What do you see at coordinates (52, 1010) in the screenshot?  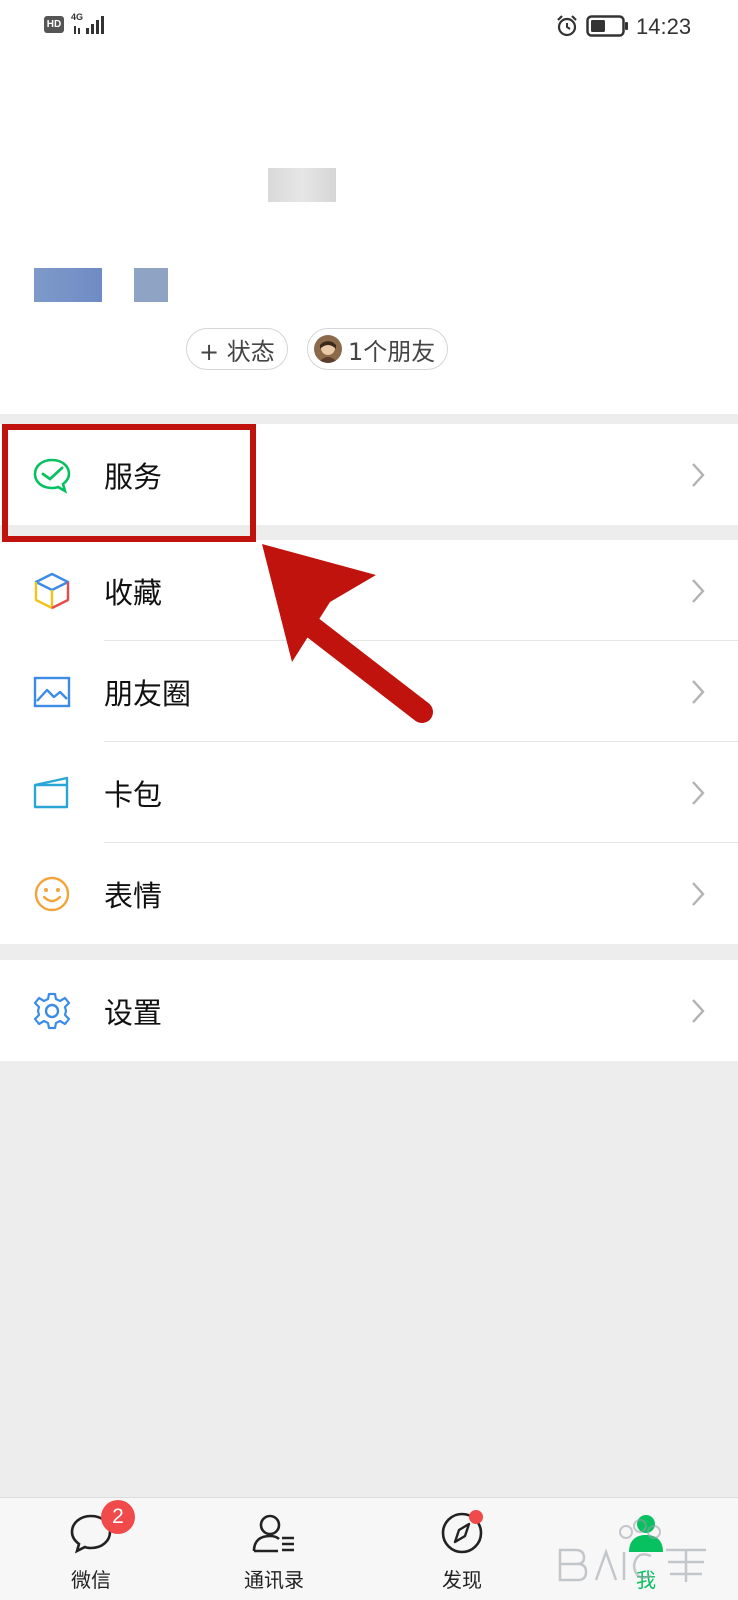 I see `gear-icon` at bounding box center [52, 1010].